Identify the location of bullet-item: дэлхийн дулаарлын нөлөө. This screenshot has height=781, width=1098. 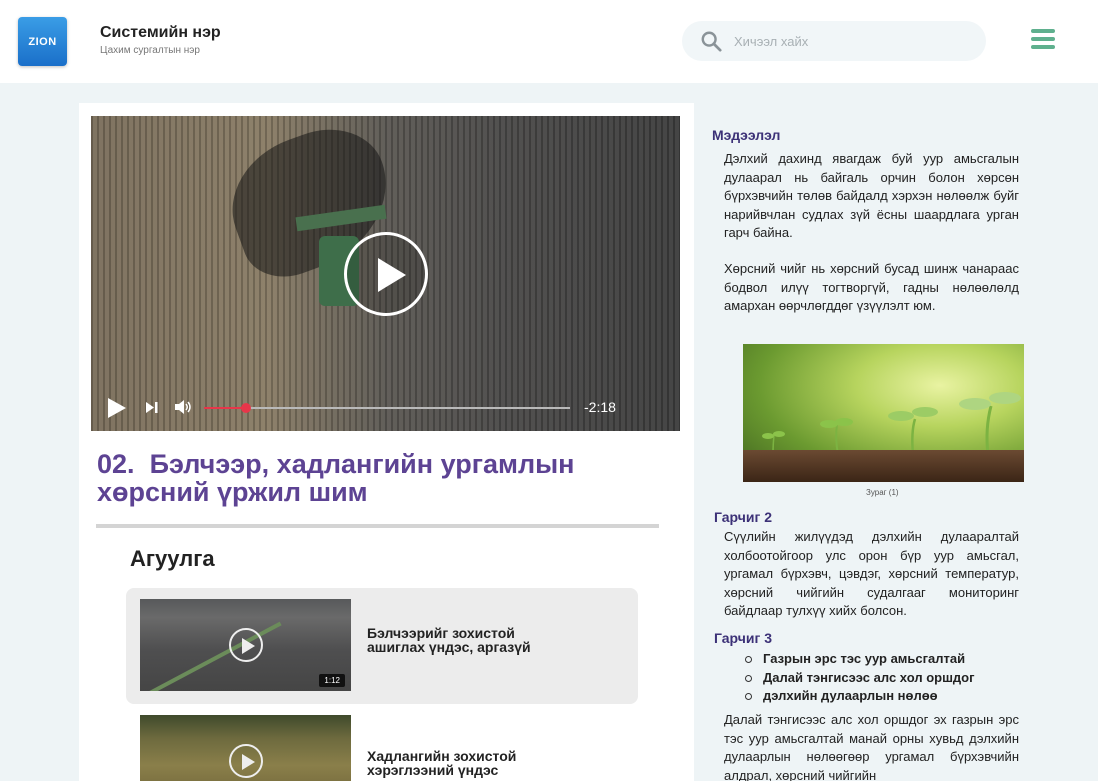
(860, 696).